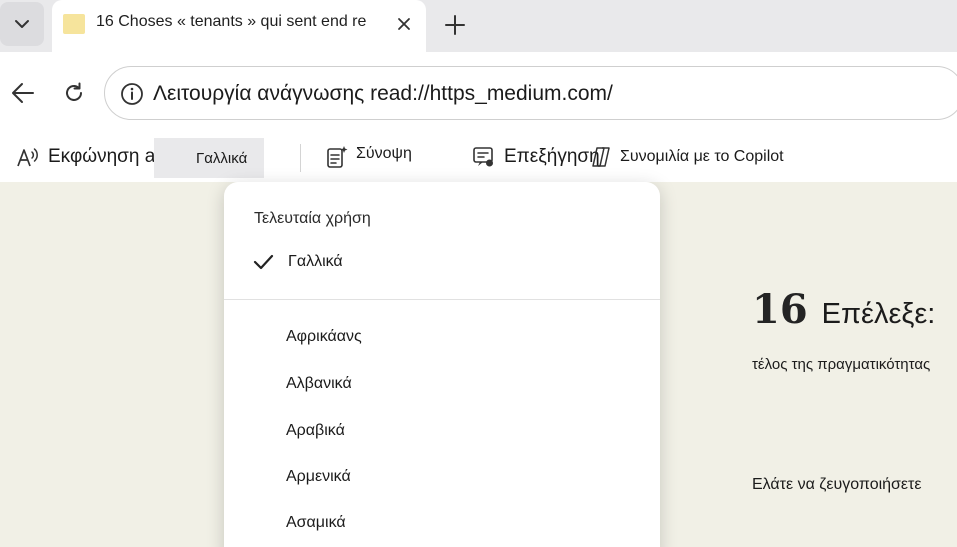 This screenshot has width=957, height=547. I want to click on language-option-selected: Γαλλικά, so click(297, 262).